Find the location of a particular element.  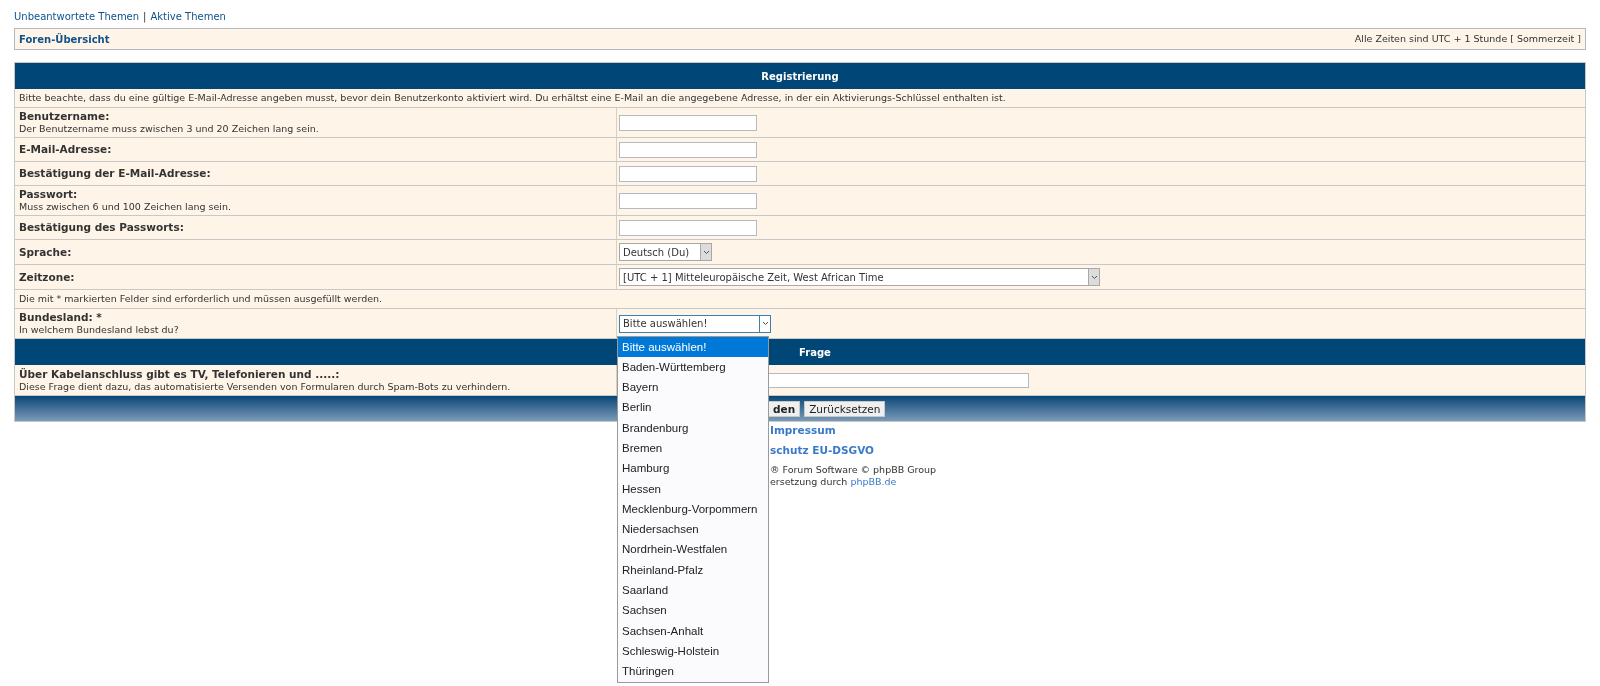

field-hint: Diese Frage dient dazu, das automatisierte Versenden von Formularen durch Spam-Bots zu verhindern. is located at coordinates (265, 386).